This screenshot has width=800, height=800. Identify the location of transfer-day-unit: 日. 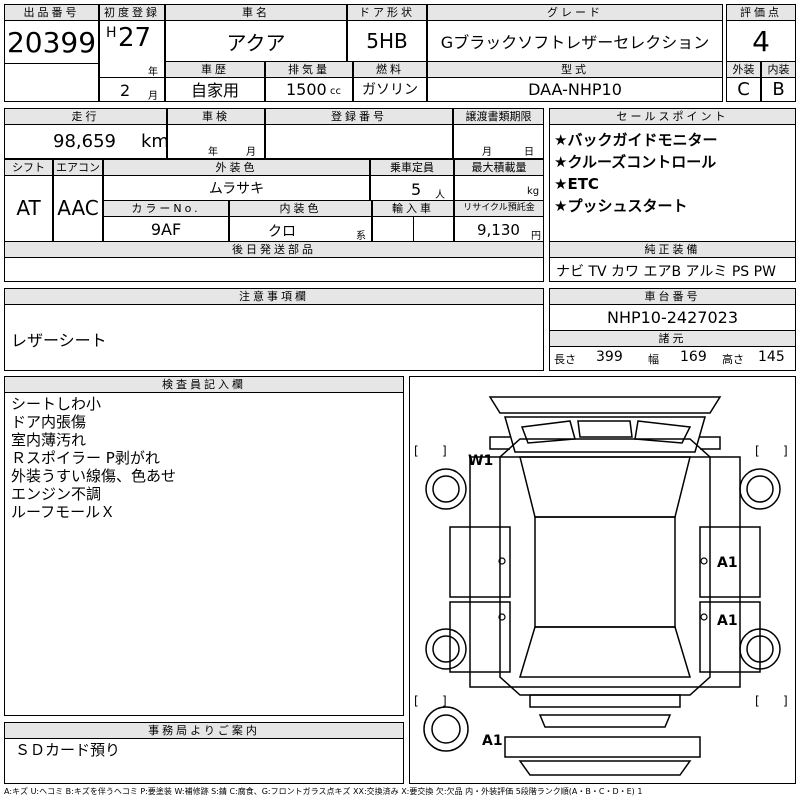
(529, 152).